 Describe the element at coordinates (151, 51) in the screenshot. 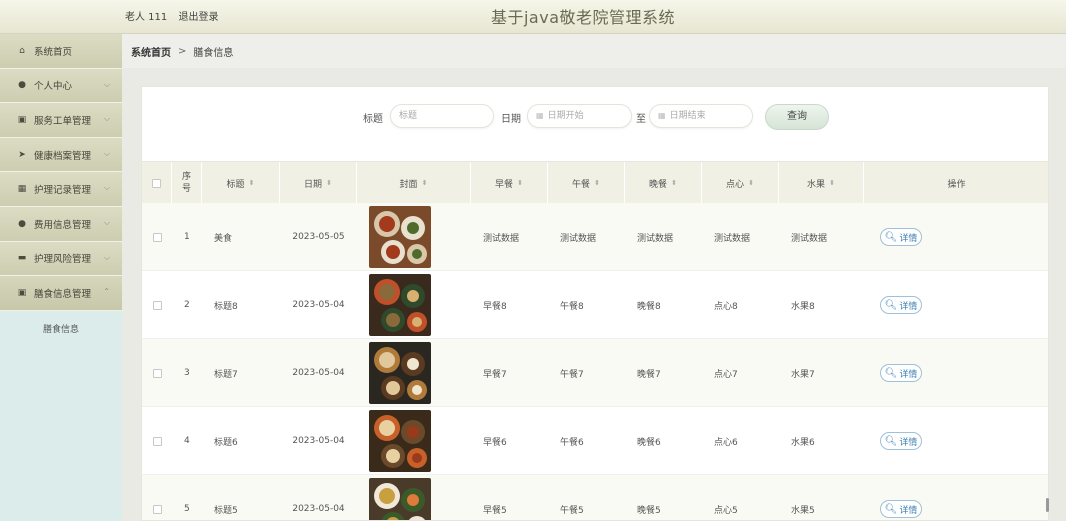

I see `breadcrumb-home: 系统首页` at that location.